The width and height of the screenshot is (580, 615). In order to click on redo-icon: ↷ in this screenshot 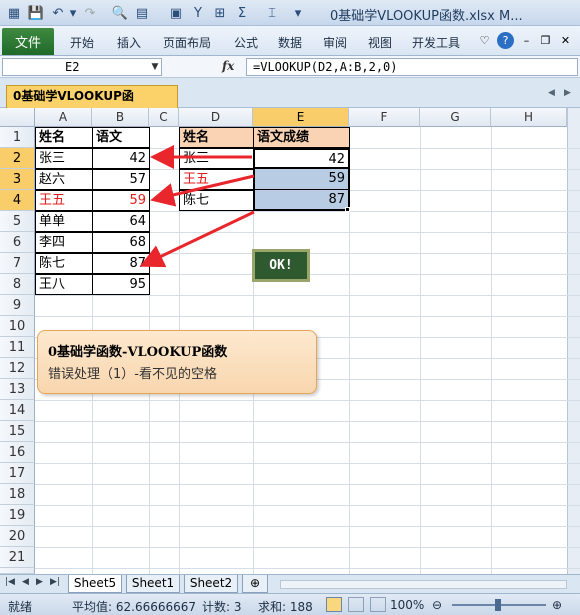, I will do `click(90, 13)`.